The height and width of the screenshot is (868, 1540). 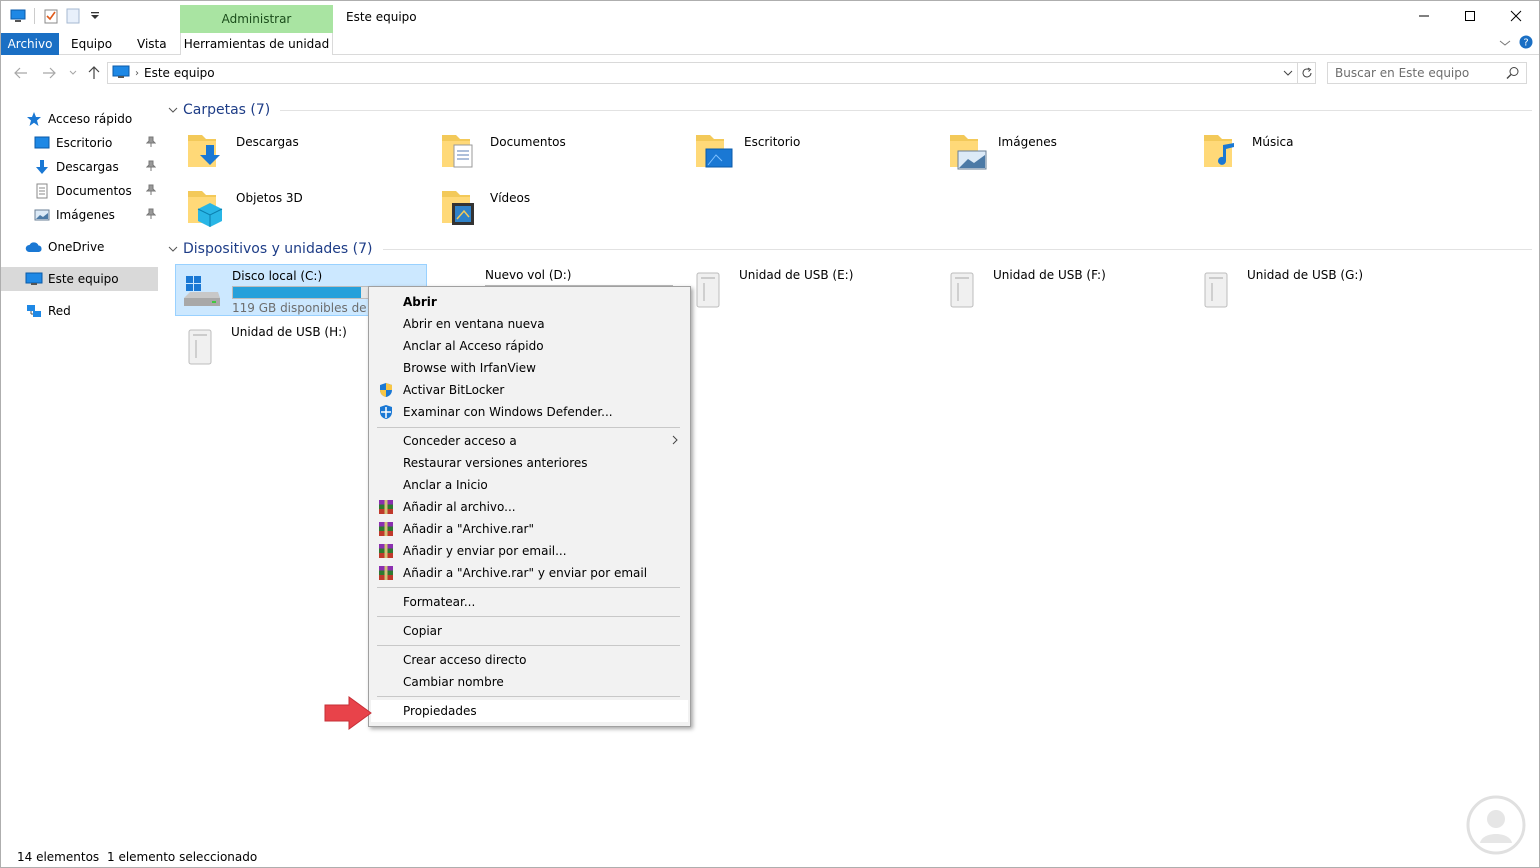 What do you see at coordinates (179, 73) in the screenshot?
I see `breadcrumb-este-equipo: Este equipo` at bounding box center [179, 73].